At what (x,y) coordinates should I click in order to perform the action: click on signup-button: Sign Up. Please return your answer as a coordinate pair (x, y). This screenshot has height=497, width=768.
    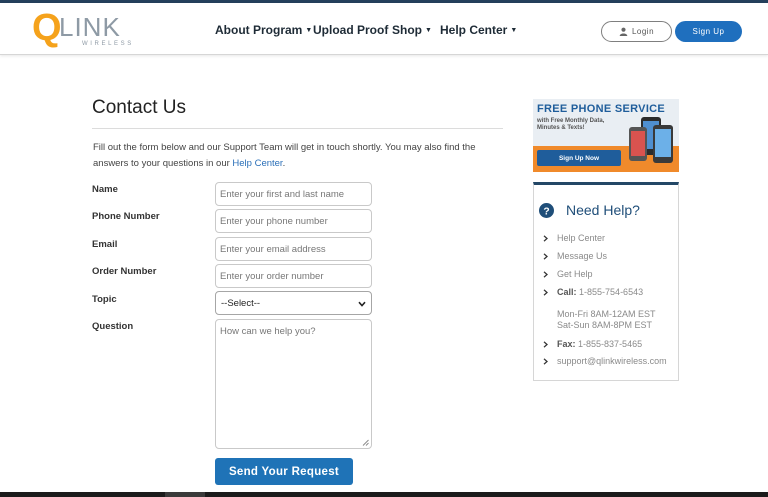
    Looking at the image, I should click on (708, 31).